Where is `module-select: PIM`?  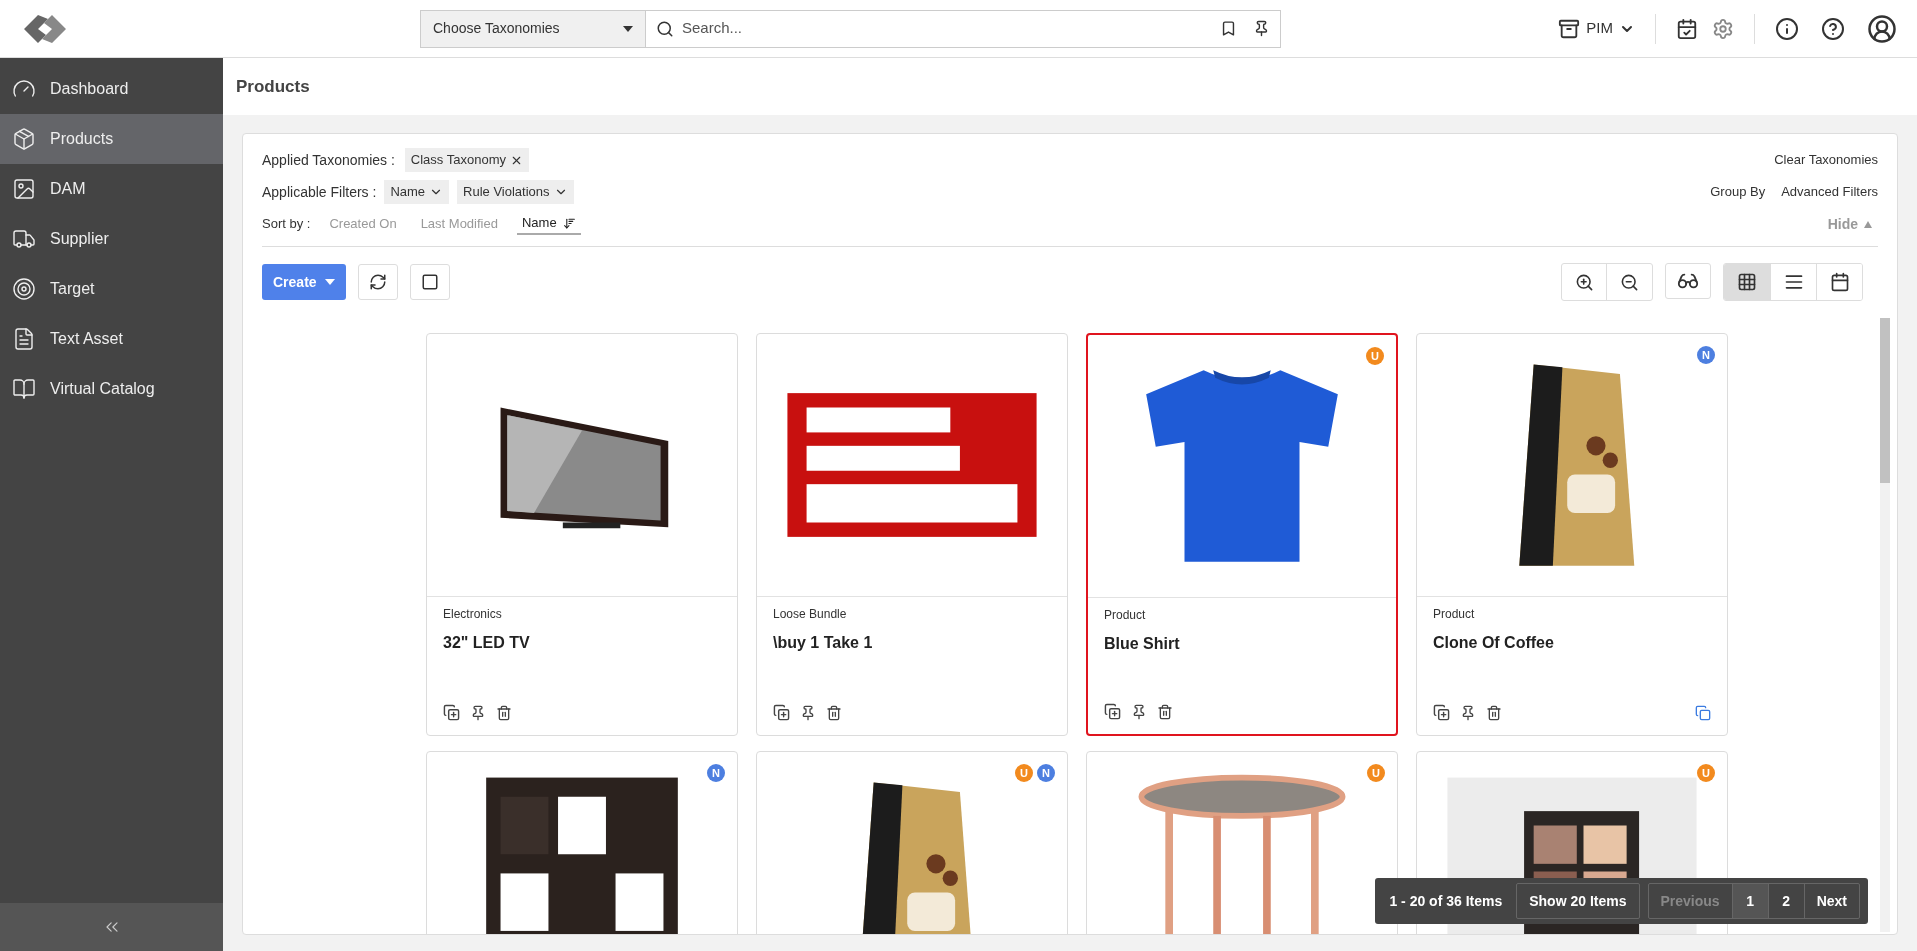 module-select: PIM is located at coordinates (1596, 28).